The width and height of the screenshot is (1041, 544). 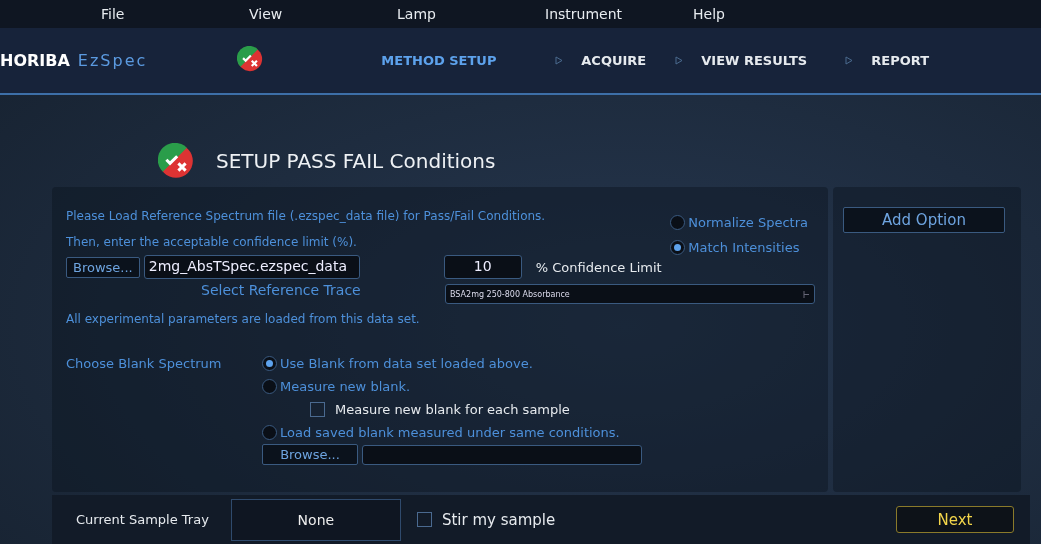 I want to click on tray-label: Current Sample Tray, so click(x=142, y=520).